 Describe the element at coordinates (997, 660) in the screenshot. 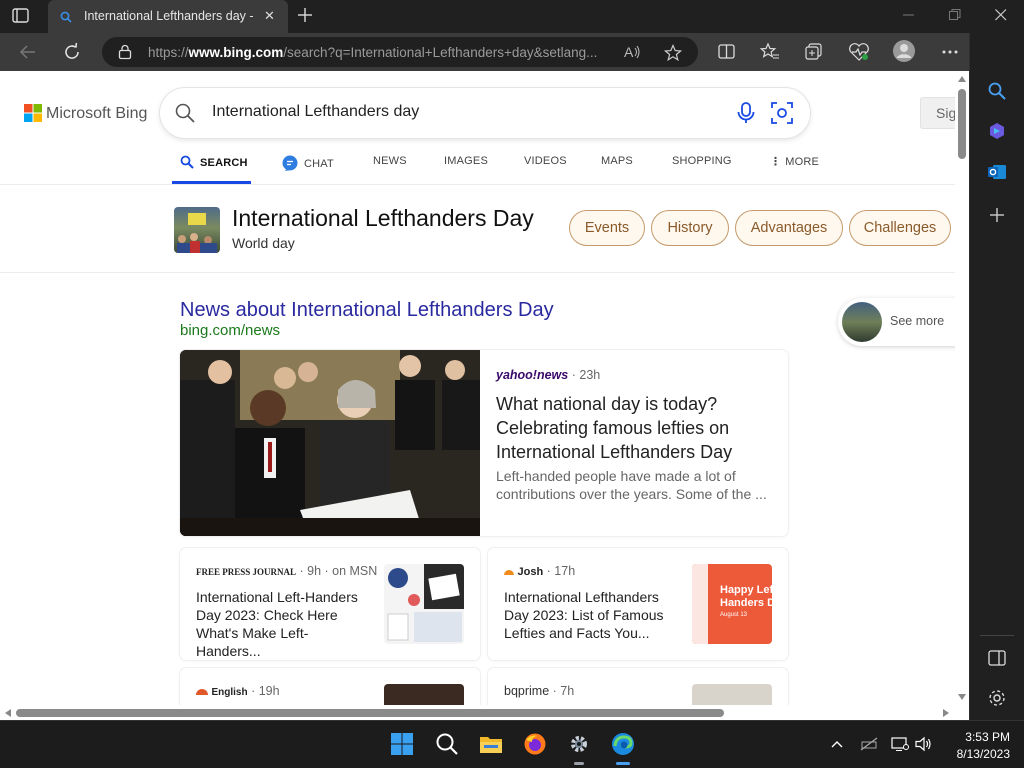

I see `hide-sidebar-icon` at that location.